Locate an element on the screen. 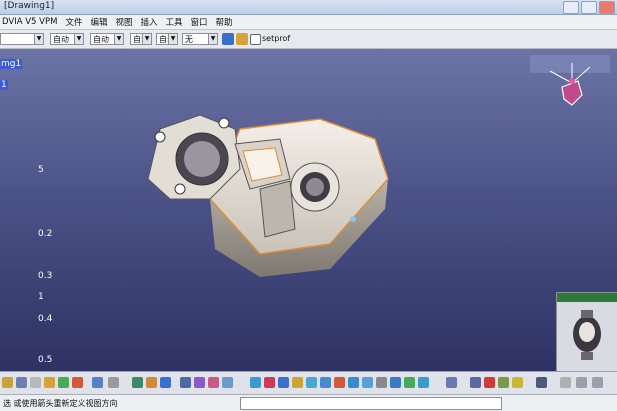 The height and width of the screenshot is (411, 617). command-input is located at coordinates (371, 403).